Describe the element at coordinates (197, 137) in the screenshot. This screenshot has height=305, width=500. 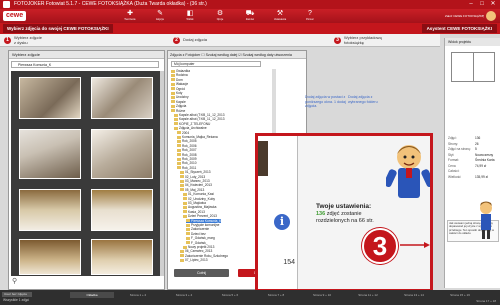
I see `tree-folder-item: Komunia_Majka_Reżana` at that location.